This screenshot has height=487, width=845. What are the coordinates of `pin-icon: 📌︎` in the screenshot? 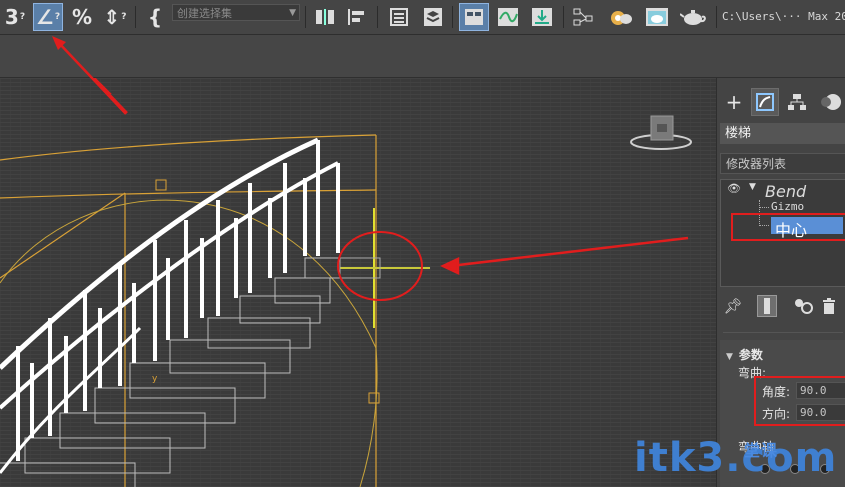 It's located at (733, 306).